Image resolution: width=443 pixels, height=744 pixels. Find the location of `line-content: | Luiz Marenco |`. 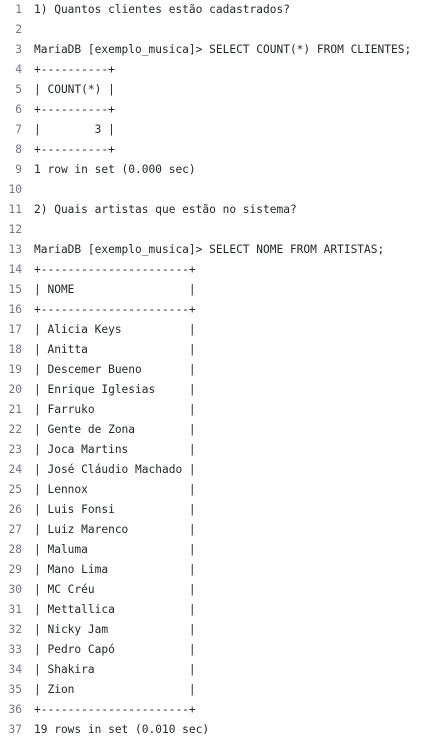

line-content: | Luiz Marenco | is located at coordinates (115, 529).